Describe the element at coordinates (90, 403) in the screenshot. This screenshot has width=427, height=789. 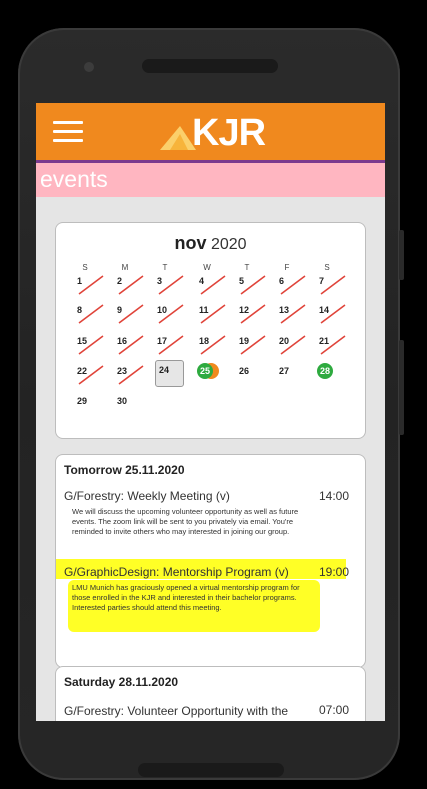
I see `calendar-day: 29` at that location.